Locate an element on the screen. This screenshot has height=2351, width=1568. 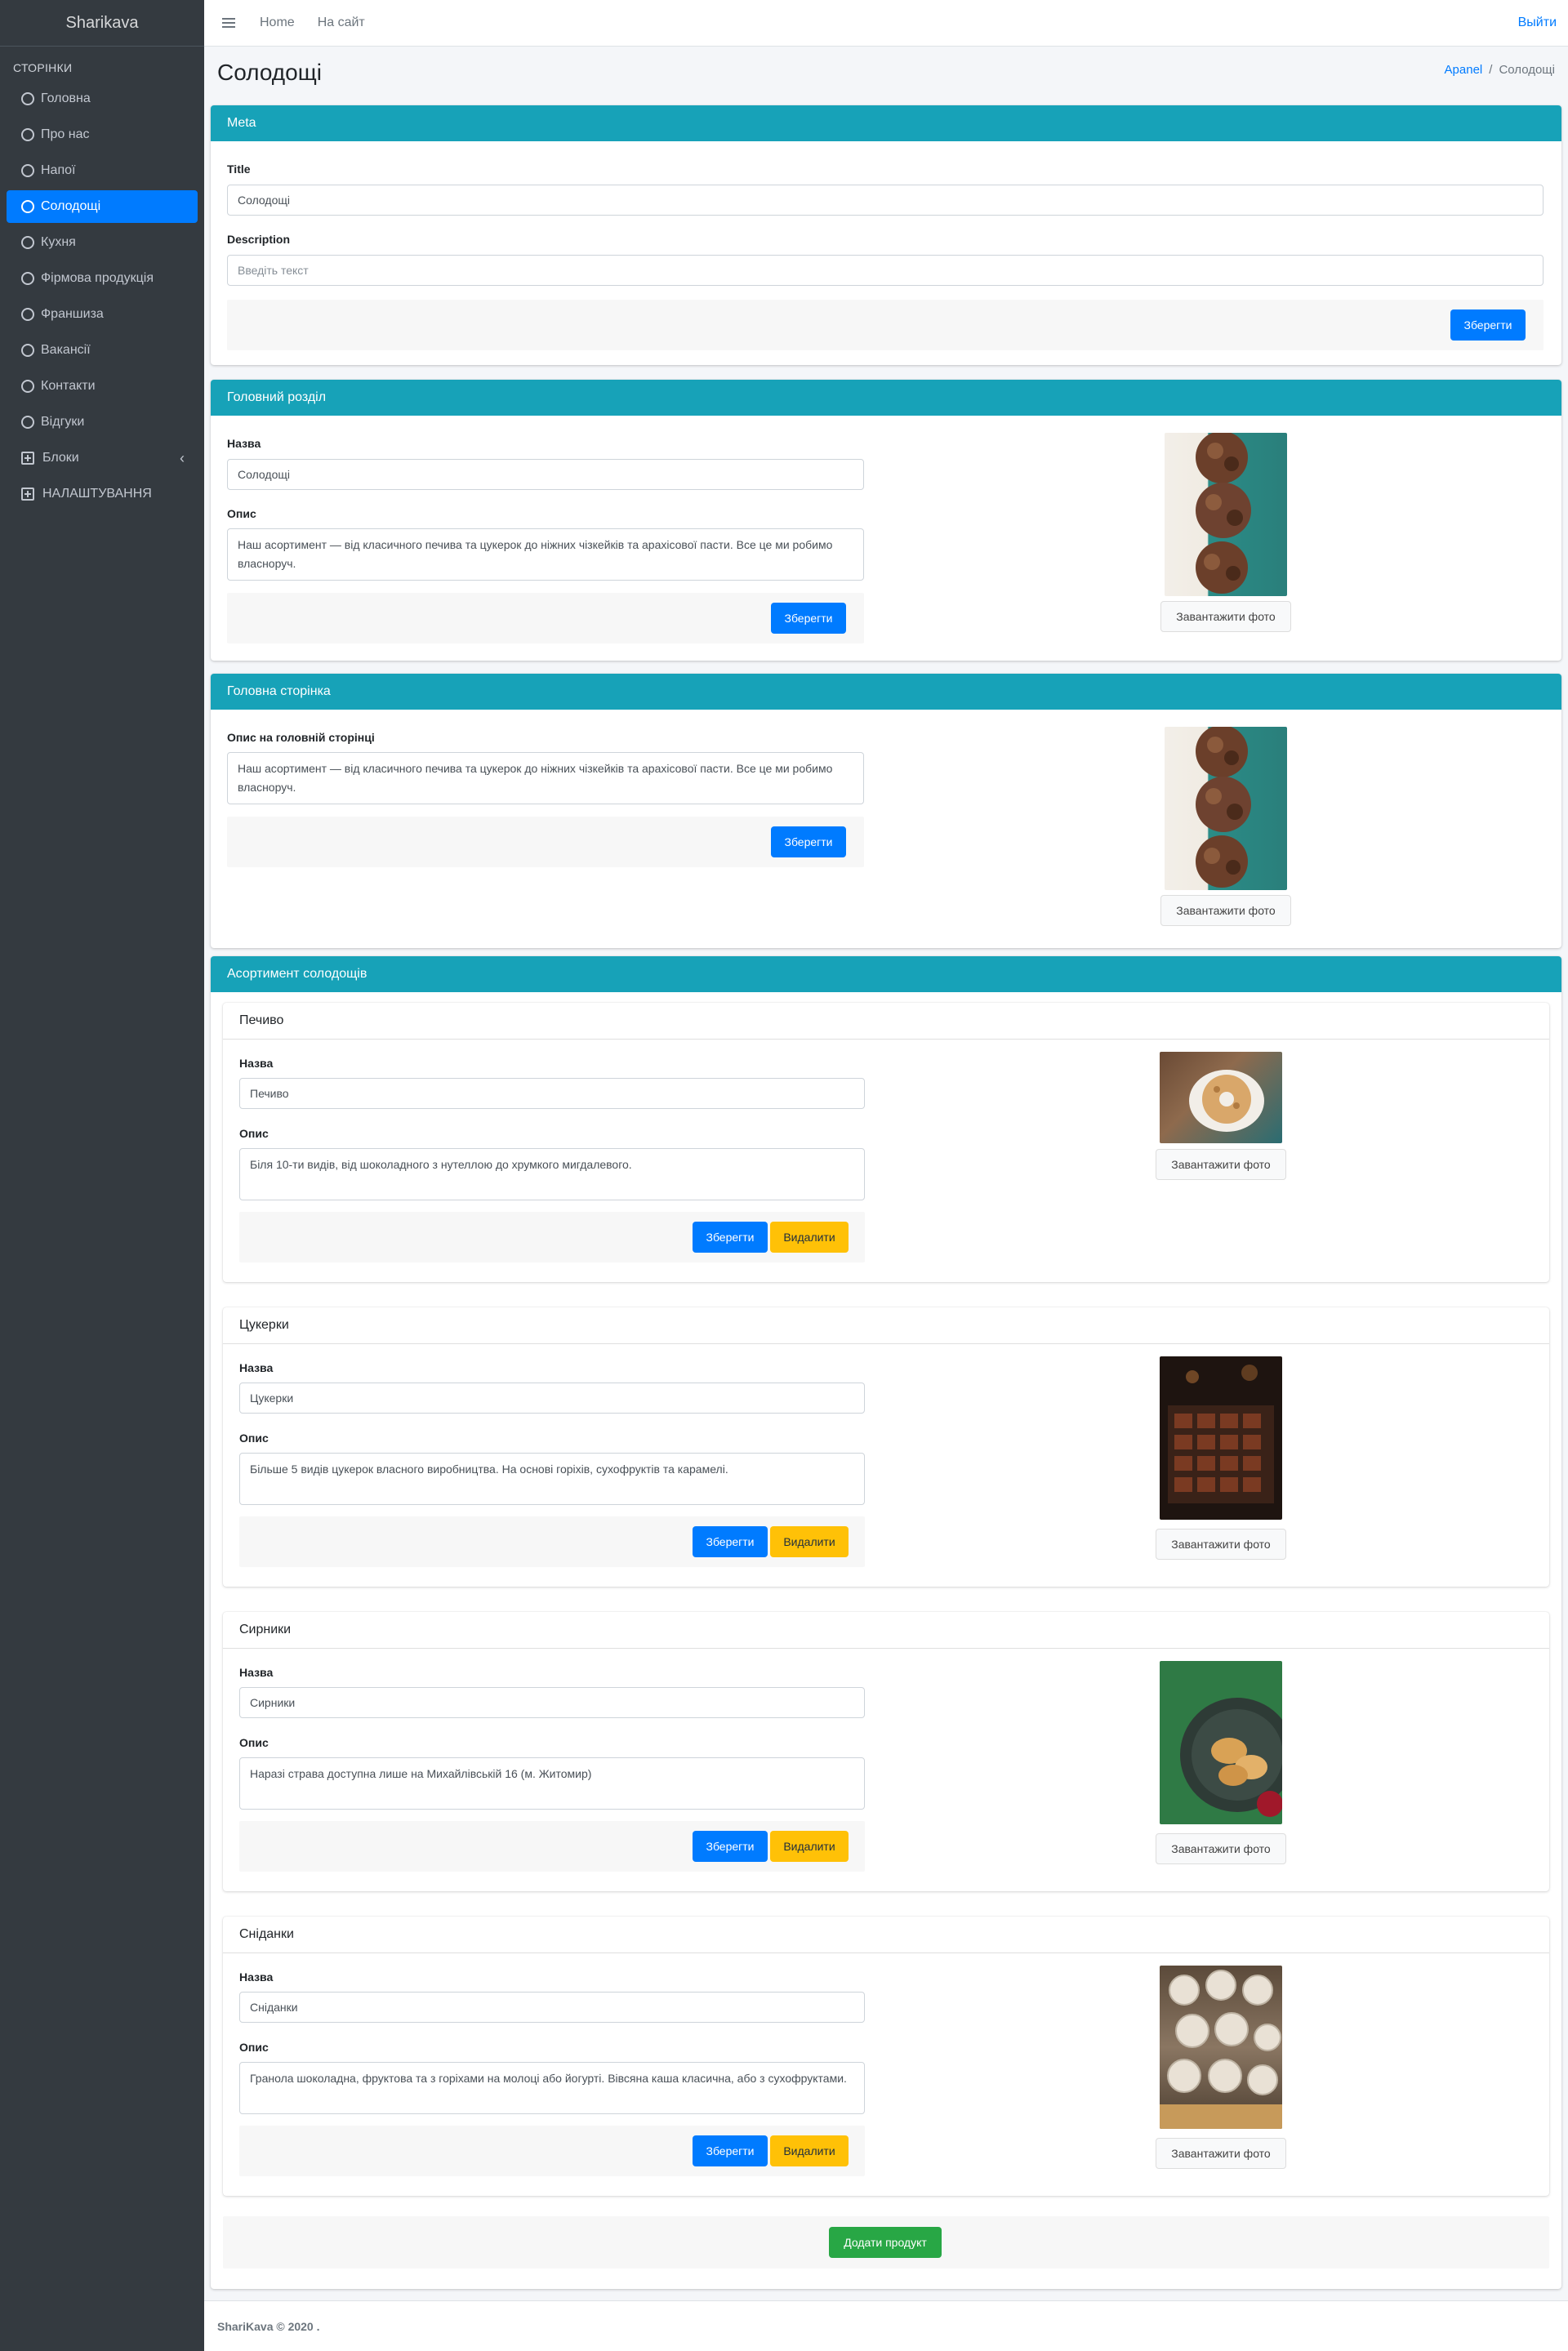
sidebar-item-label: Вакансії is located at coordinates (66, 350).